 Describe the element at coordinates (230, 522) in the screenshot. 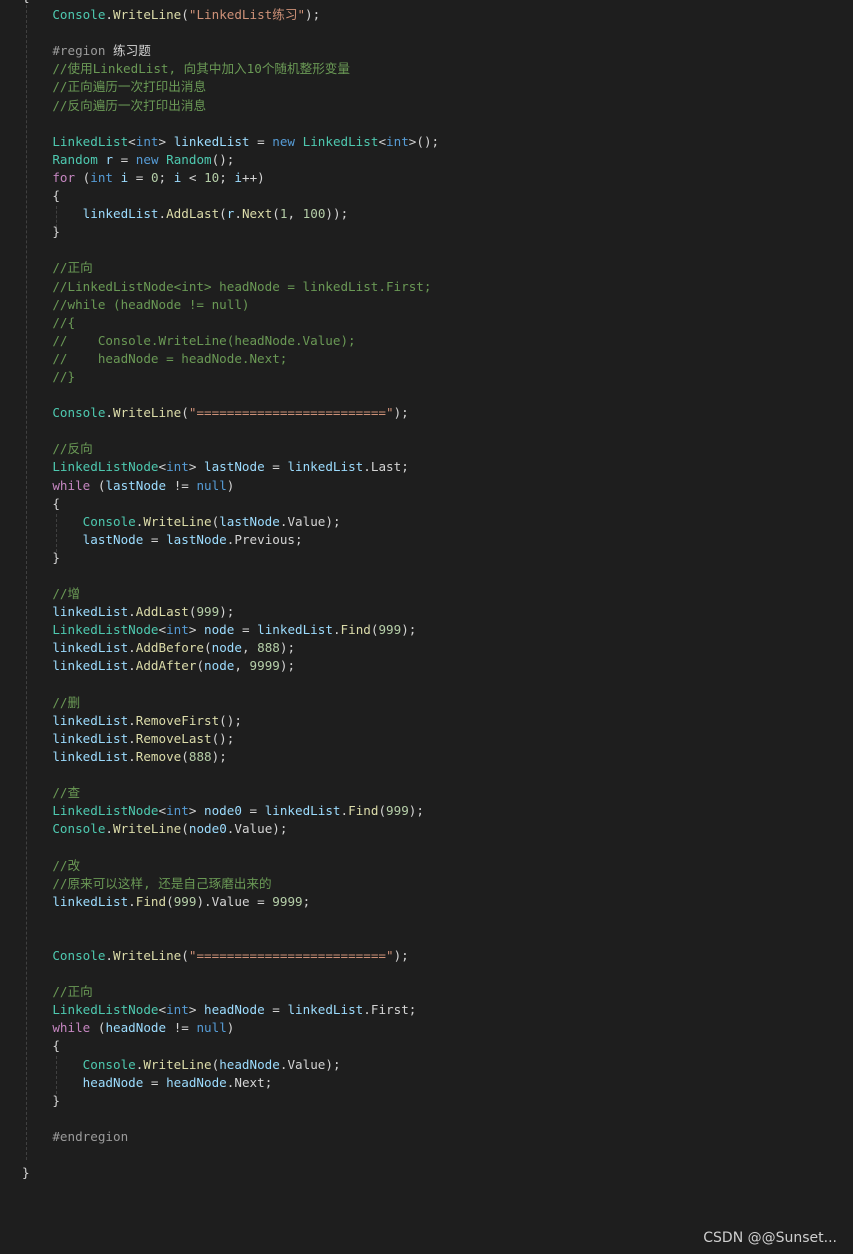

I see `code-line: Console.WriteLine(lastNode.Value);` at that location.